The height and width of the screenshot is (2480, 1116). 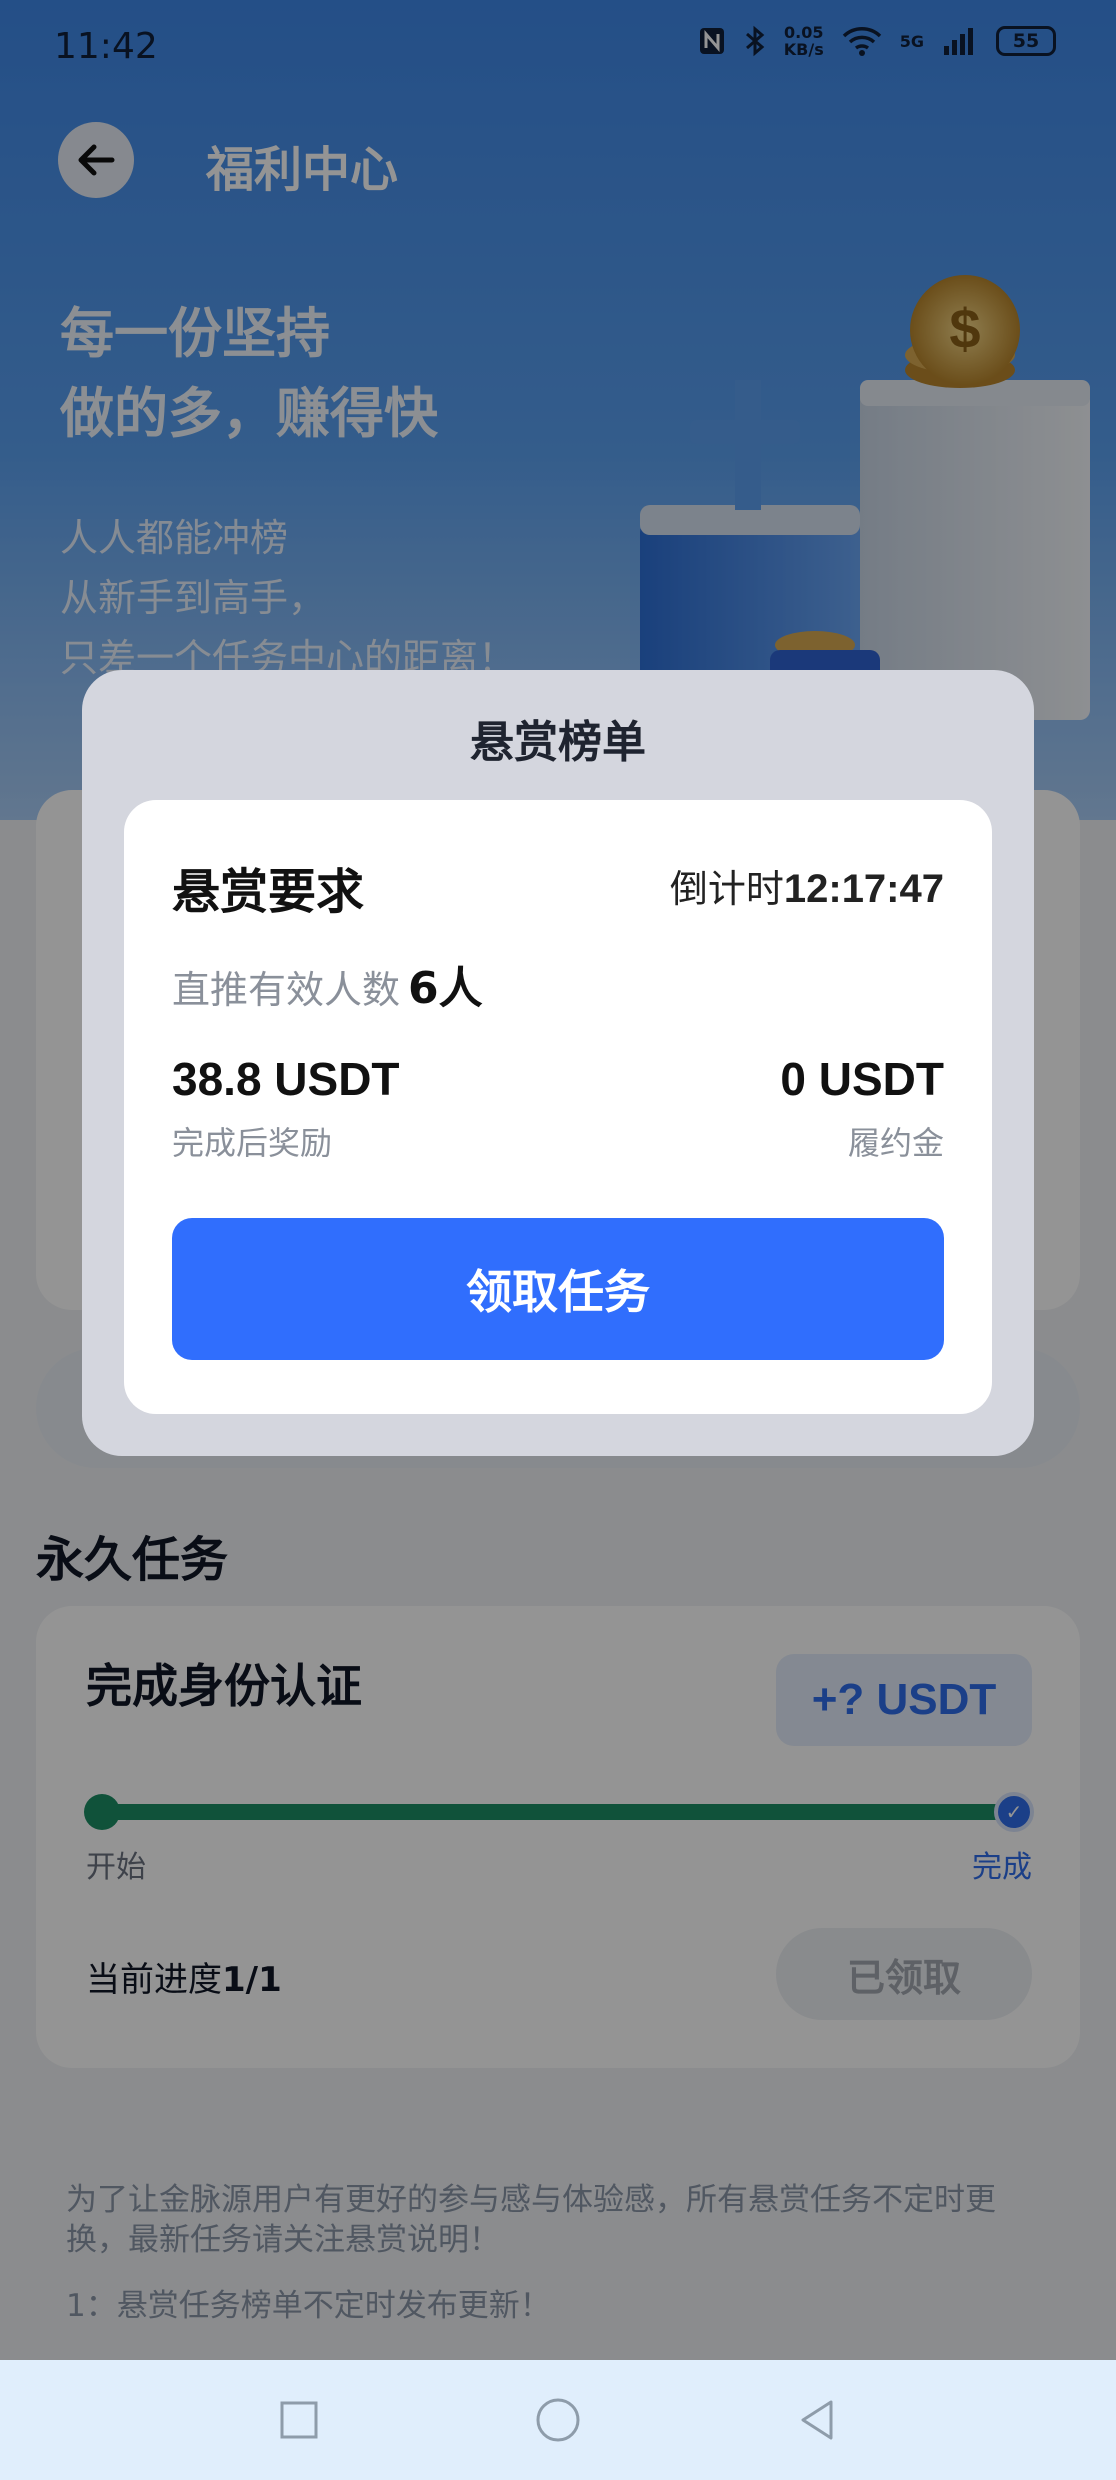 What do you see at coordinates (286, 990) in the screenshot?
I see `requirement-label: 直推有效人数` at bounding box center [286, 990].